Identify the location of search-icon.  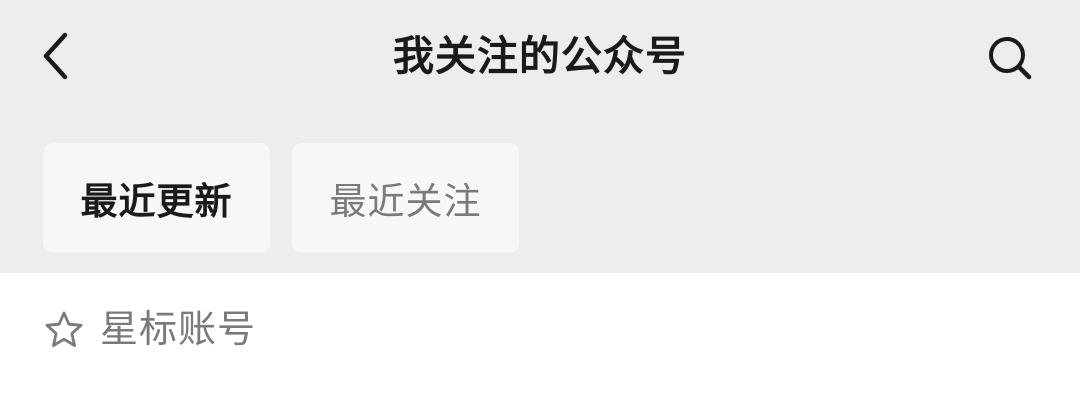
(1010, 58).